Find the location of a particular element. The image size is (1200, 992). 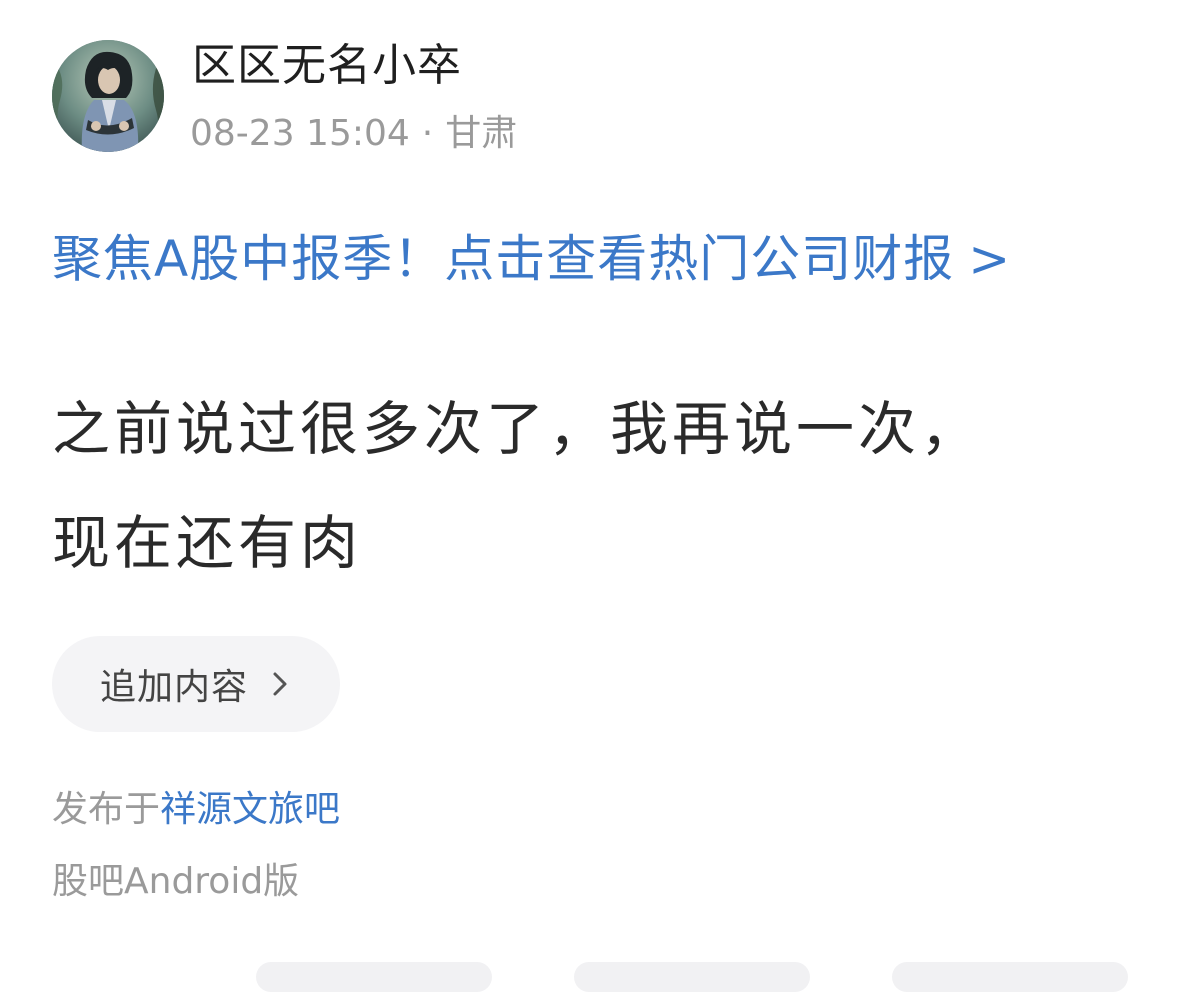

client-info: 股吧Android版 is located at coordinates (176, 881).